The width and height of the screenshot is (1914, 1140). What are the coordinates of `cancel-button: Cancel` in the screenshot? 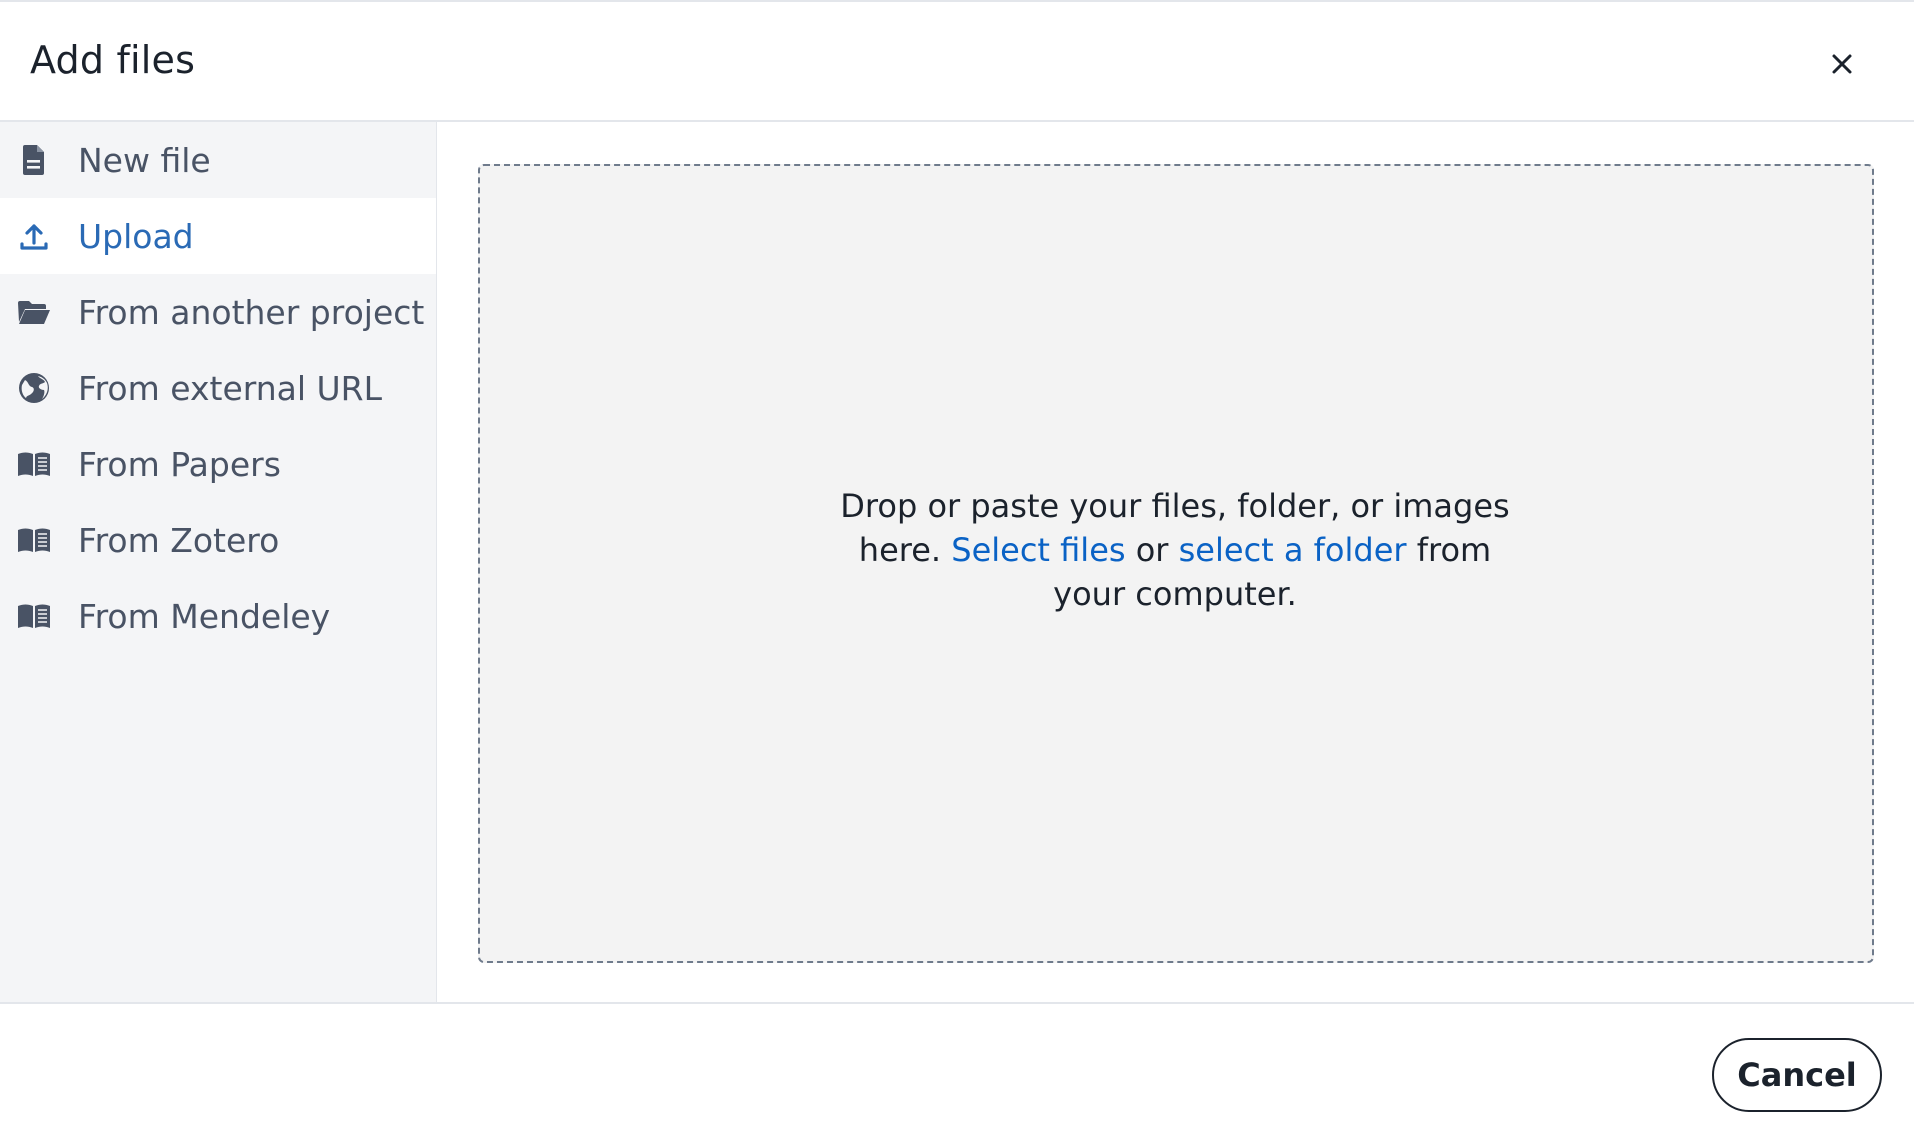 It's located at (1797, 1075).